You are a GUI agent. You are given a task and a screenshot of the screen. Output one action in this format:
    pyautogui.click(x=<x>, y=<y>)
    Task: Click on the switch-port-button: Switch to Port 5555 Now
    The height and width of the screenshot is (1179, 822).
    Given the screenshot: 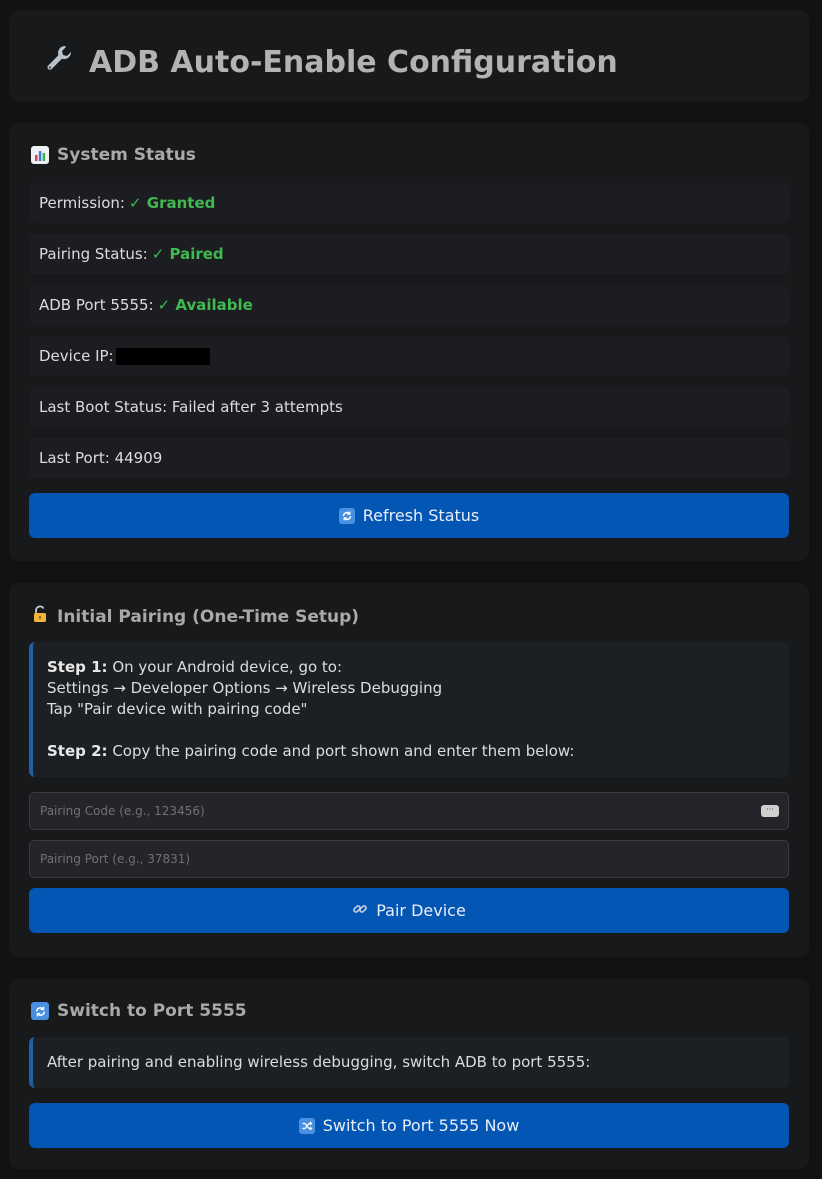 What is the action you would take?
    pyautogui.click(x=409, y=1125)
    